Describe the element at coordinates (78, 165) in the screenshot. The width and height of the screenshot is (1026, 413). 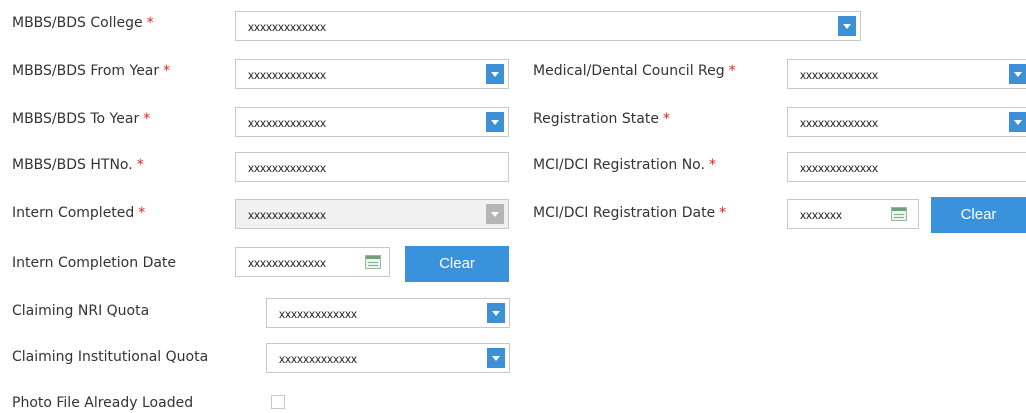
I see `htno-label: MBBS/BDS HTNo. *` at that location.